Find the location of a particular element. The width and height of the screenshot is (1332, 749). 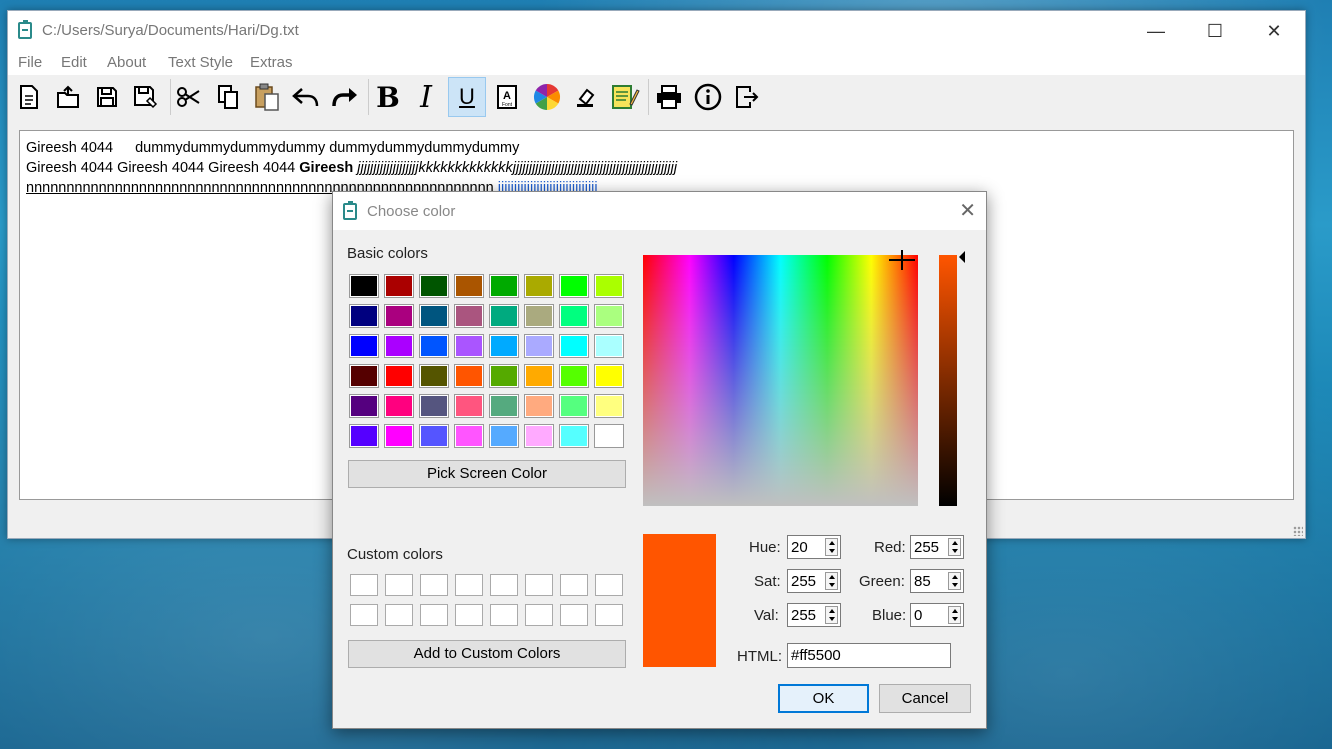

font-icon: A Font is located at coordinates (507, 97).